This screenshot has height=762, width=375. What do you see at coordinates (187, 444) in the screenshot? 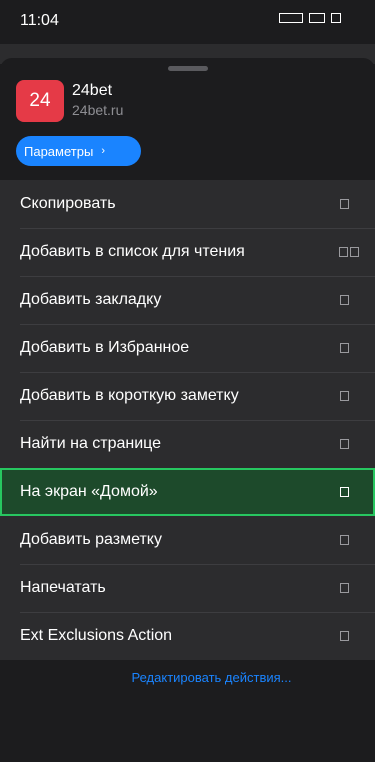
I see `action-find-on-page: Найти на странице` at bounding box center [187, 444].